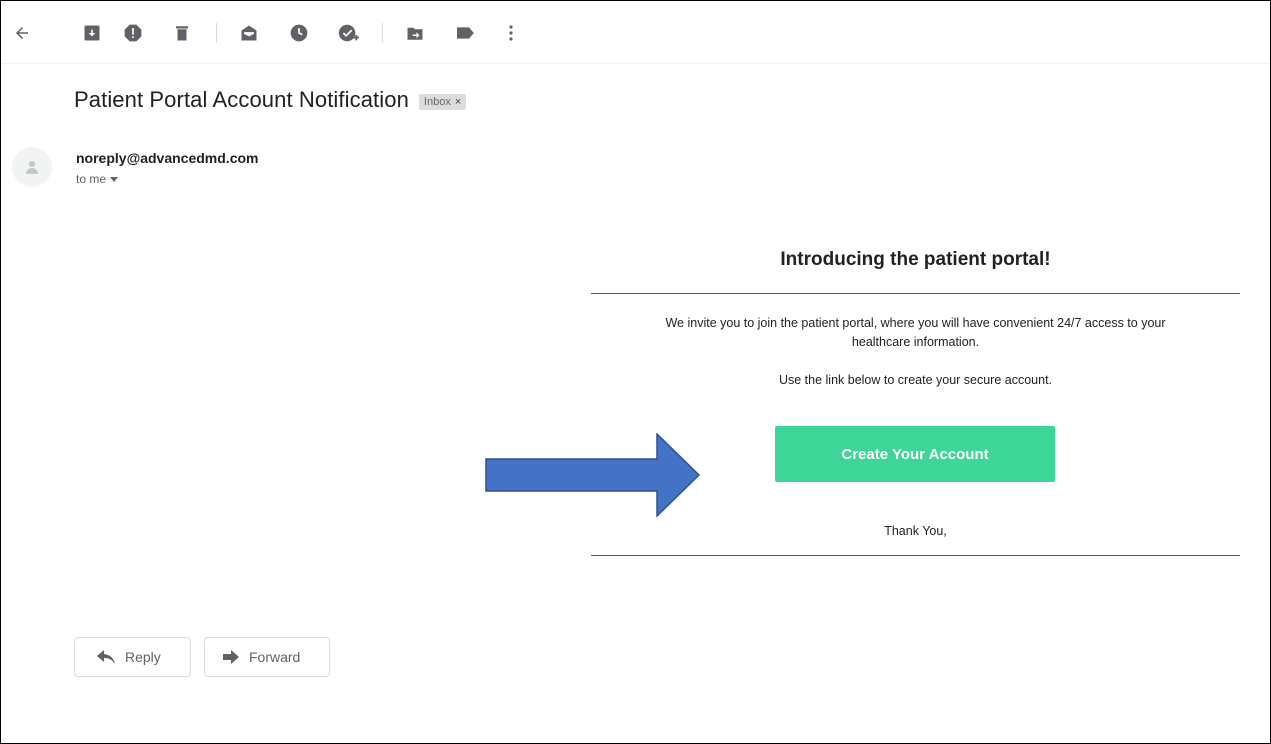  What do you see at coordinates (465, 33) in the screenshot?
I see `label-icon` at bounding box center [465, 33].